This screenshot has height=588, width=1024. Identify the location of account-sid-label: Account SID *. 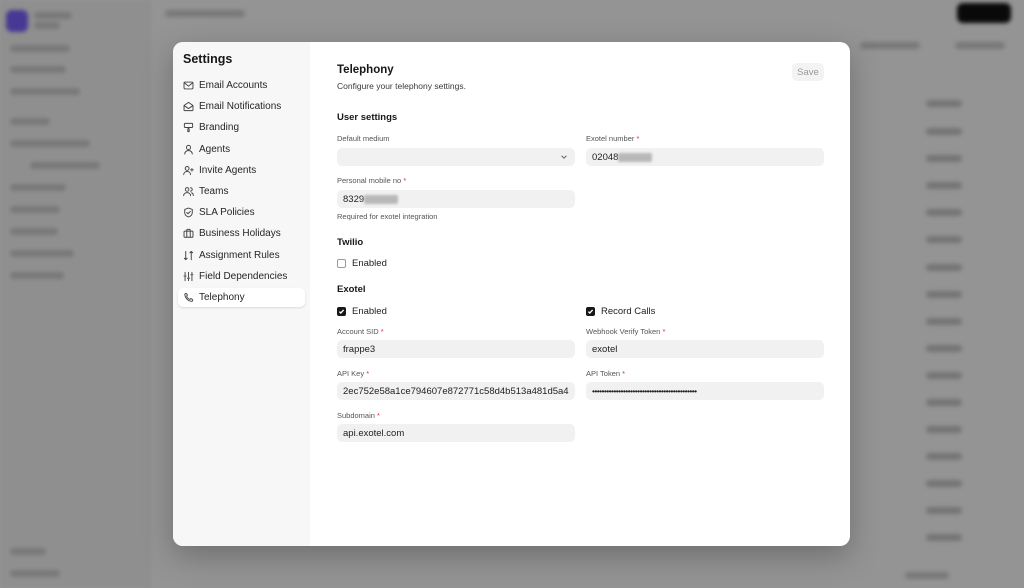
(360, 331).